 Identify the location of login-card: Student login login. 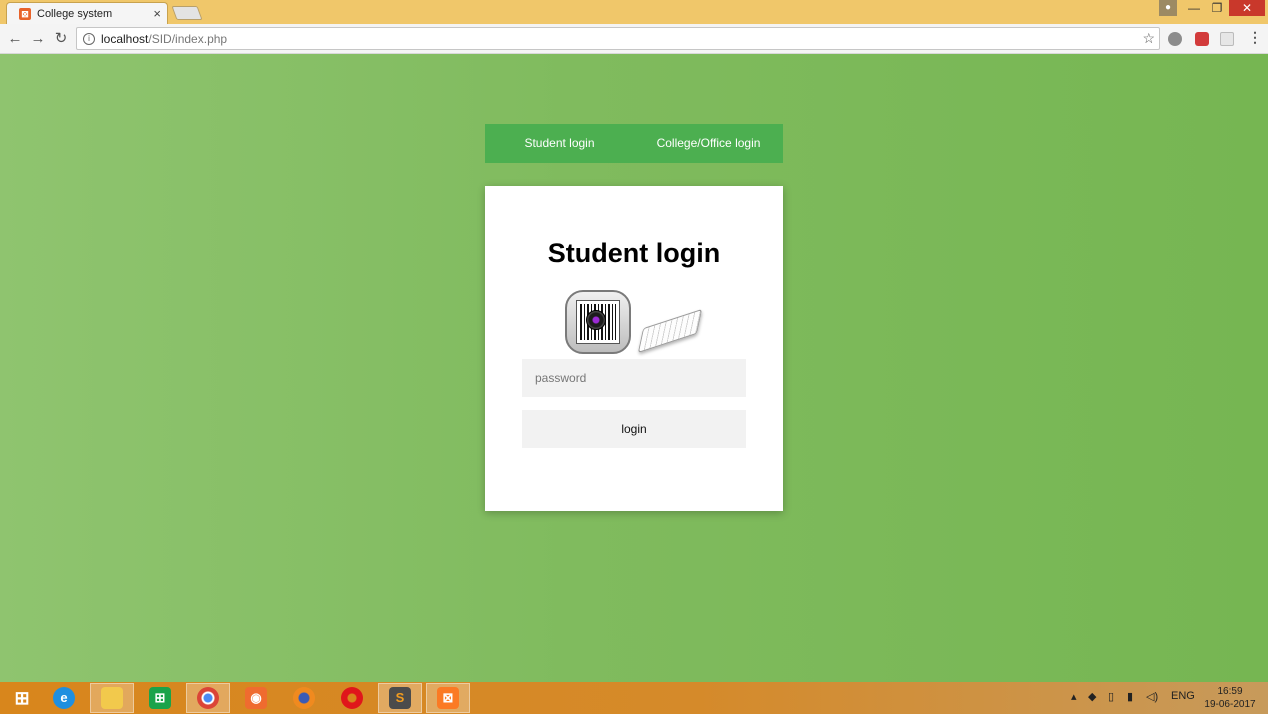
(634, 348).